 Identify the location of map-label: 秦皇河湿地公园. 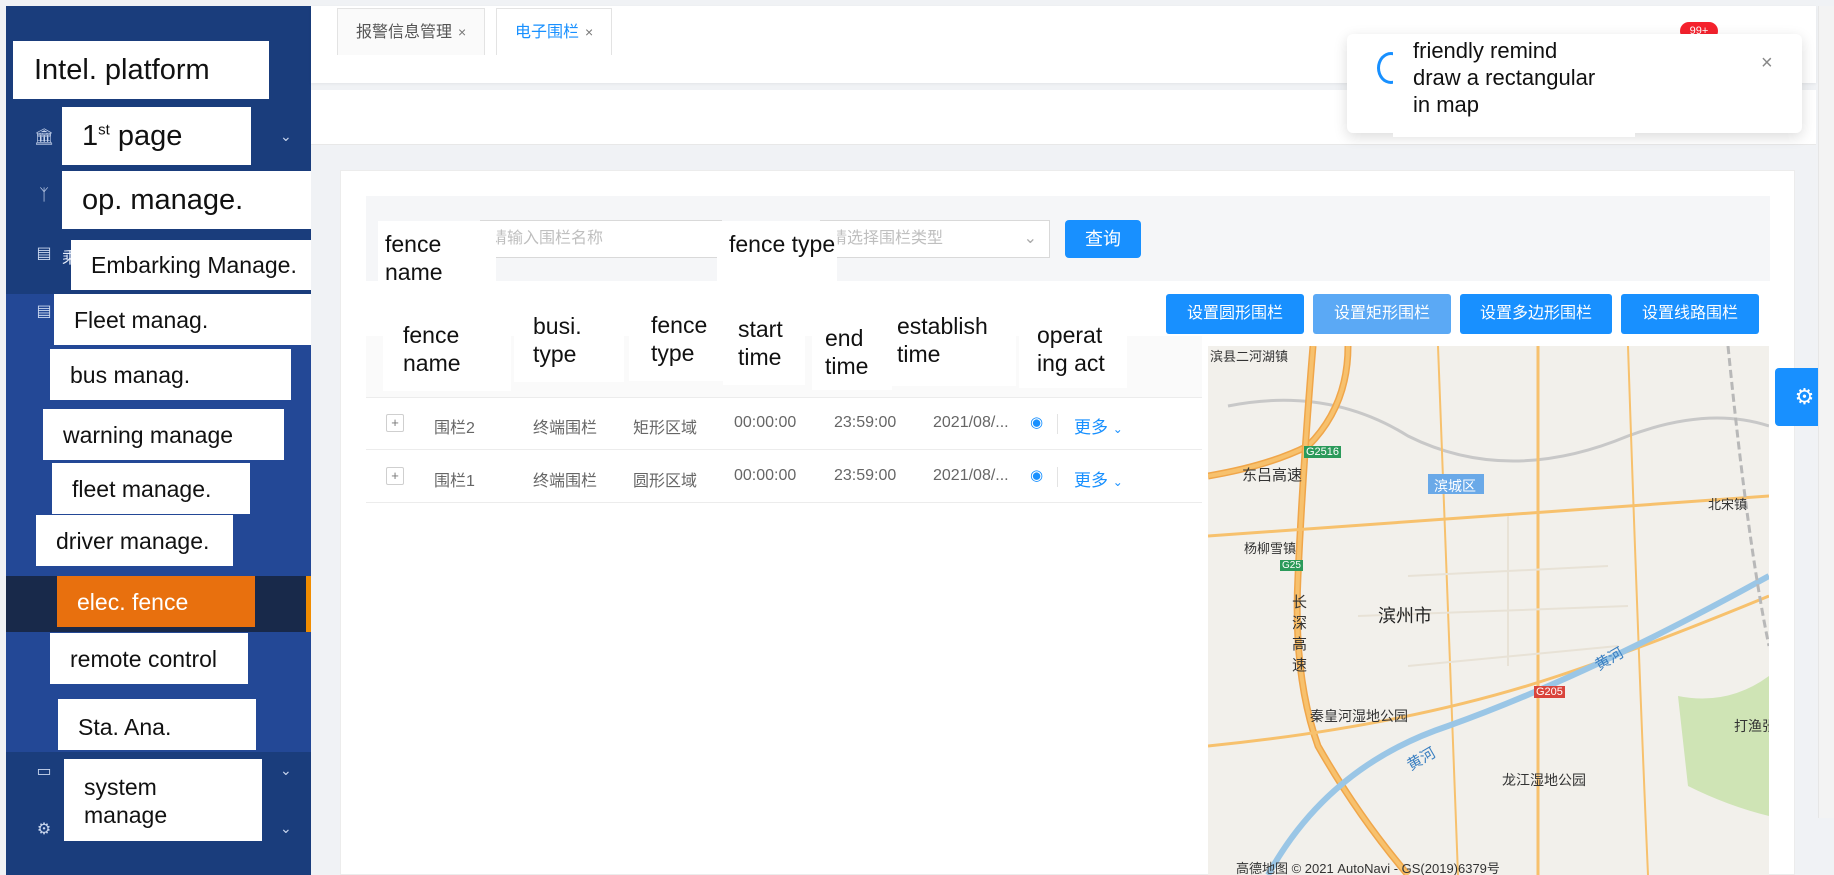
(1359, 716).